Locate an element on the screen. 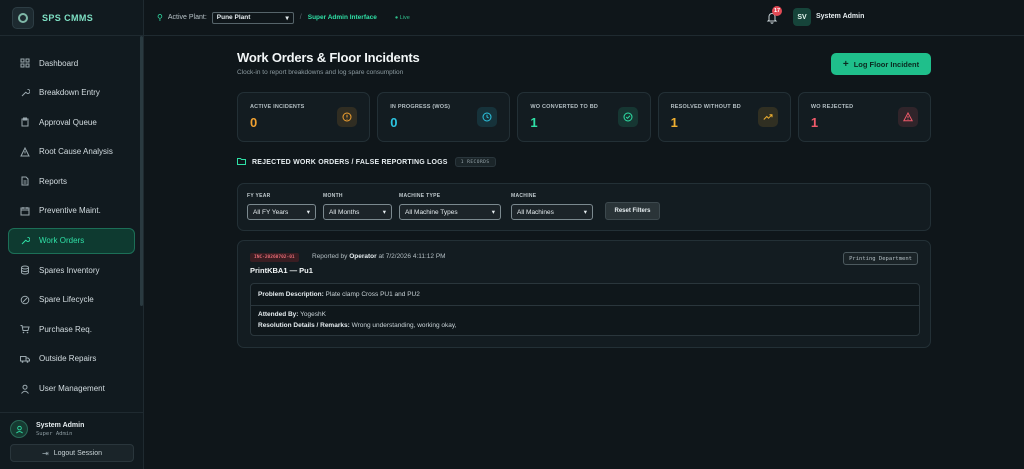 The width and height of the screenshot is (1024, 469). attended-text: YogeshK is located at coordinates (313, 314).